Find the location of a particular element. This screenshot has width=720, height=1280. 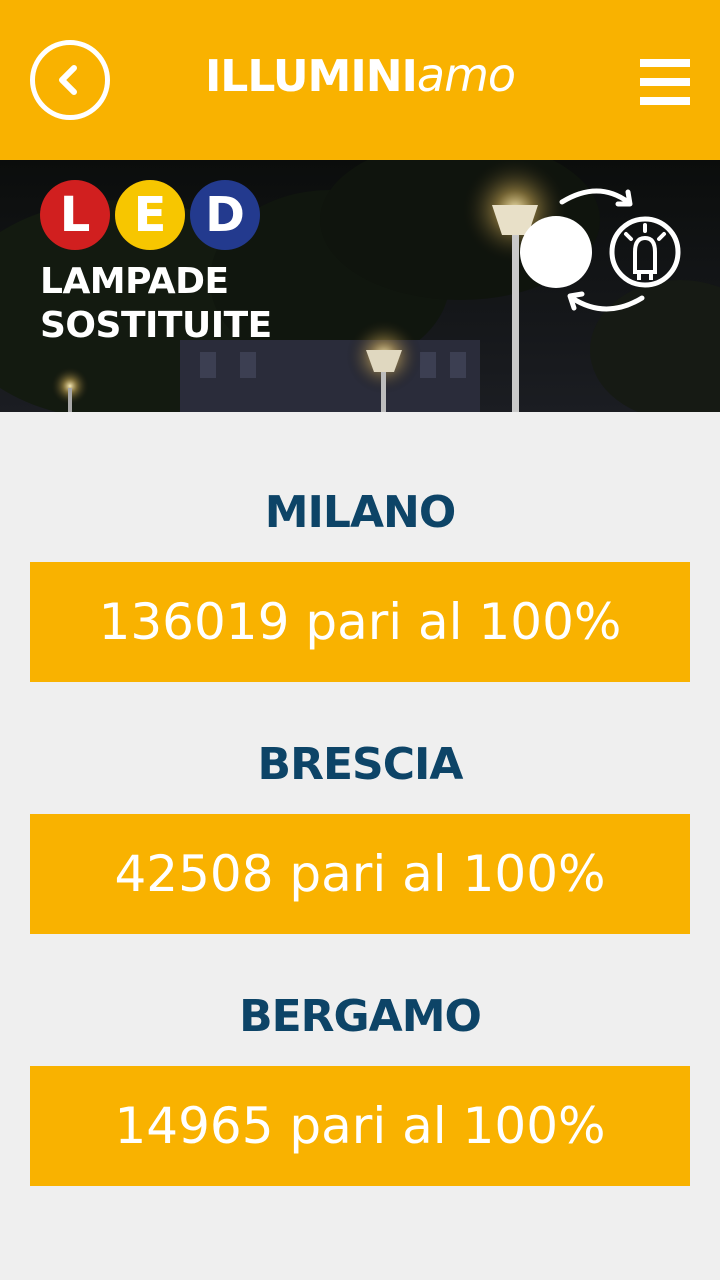

app-header: ILLUMINIamo is located at coordinates (360, 80).